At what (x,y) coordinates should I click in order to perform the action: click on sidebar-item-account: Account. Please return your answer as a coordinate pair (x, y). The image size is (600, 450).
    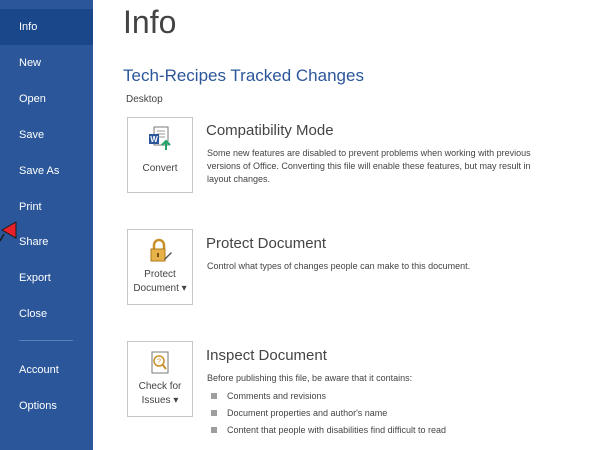
    Looking at the image, I should click on (46, 370).